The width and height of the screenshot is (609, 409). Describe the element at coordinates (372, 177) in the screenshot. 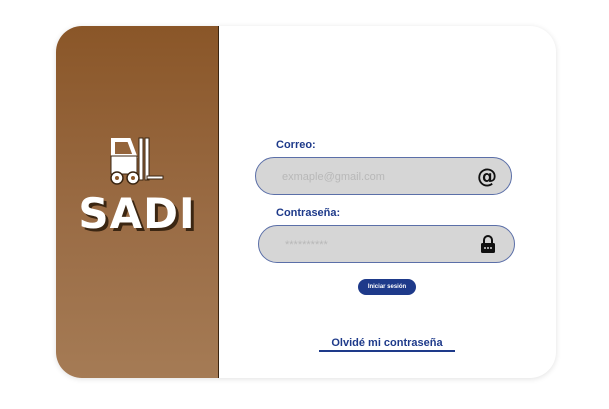

I see `email-input` at that location.